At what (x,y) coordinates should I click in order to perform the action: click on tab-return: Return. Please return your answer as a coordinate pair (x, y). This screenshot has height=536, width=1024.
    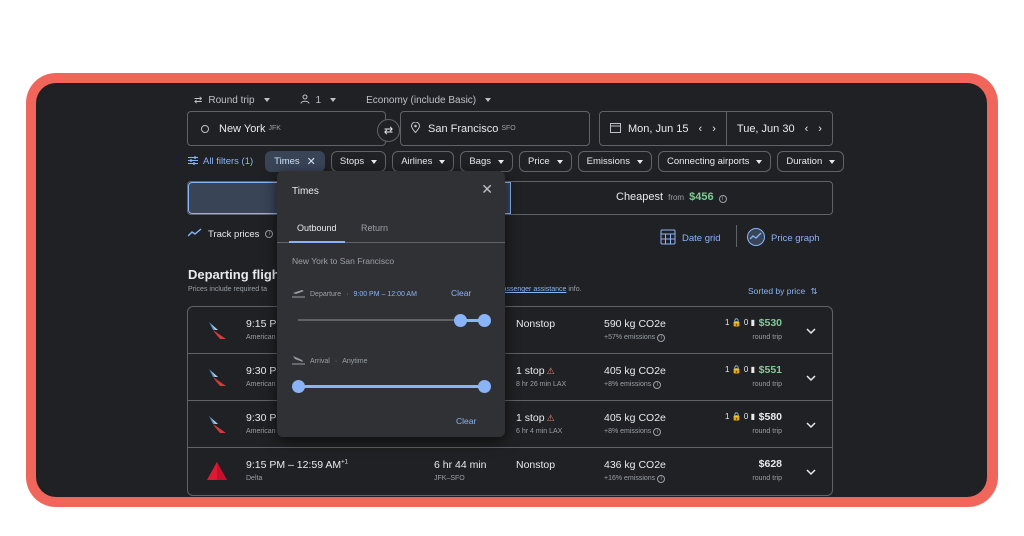
    Looking at the image, I should click on (374, 228).